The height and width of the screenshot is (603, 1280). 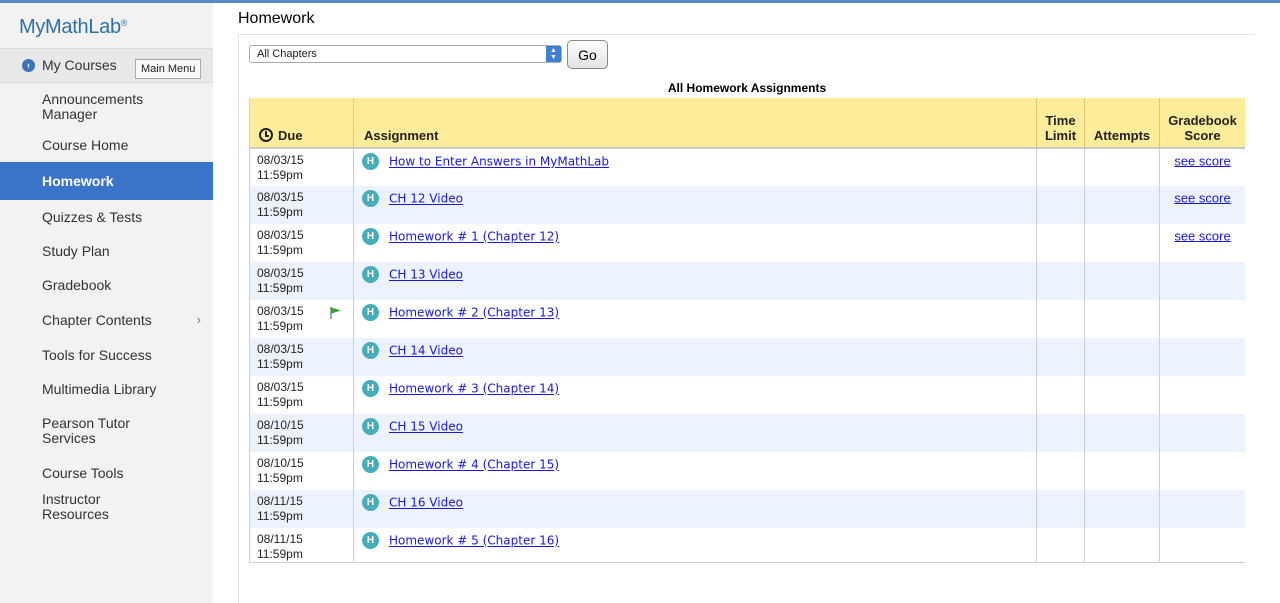 I want to click on column-due: Due, so click(x=301, y=123).